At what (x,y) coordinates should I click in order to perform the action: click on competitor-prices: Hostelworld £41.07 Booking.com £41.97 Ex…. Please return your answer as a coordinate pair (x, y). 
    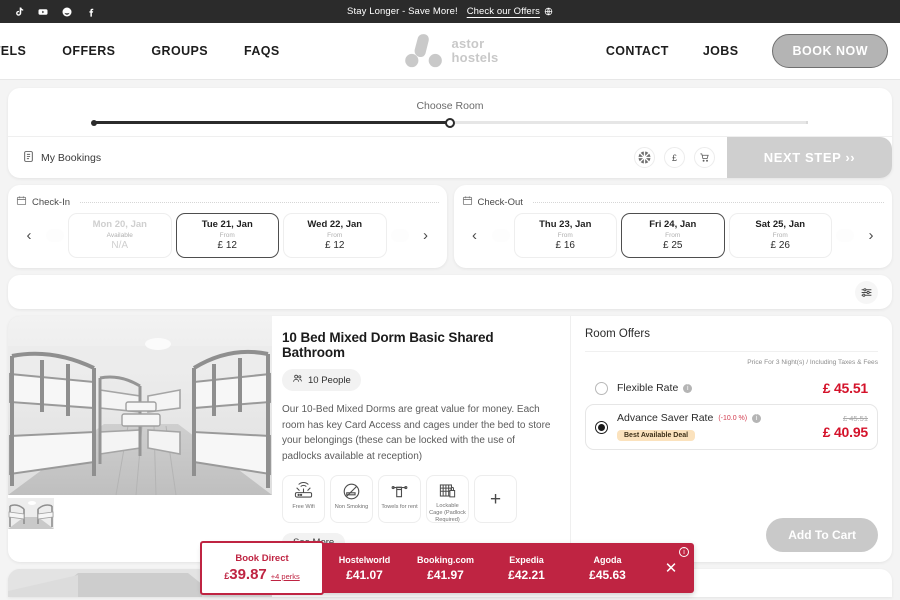
    Looking at the image, I should click on (486, 568).